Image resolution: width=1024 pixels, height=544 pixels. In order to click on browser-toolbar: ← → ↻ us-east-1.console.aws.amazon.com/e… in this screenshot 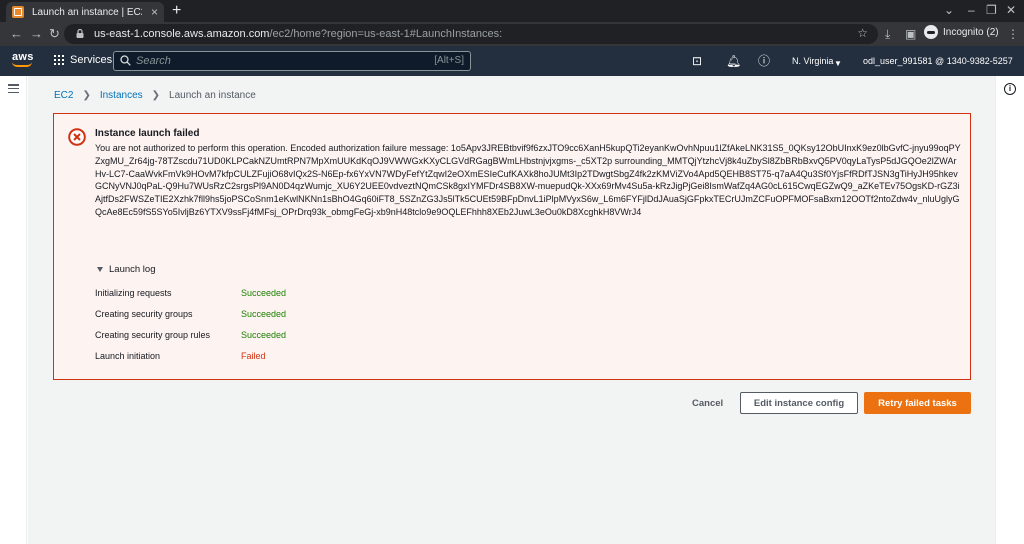, I will do `click(512, 34)`.